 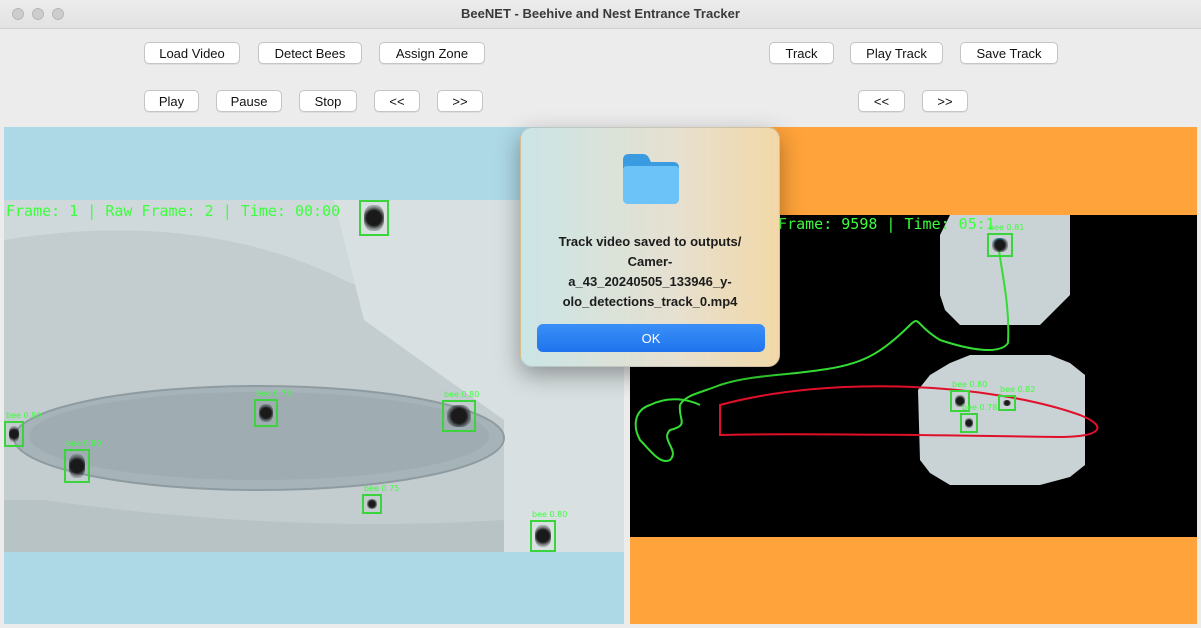 I want to click on prev-frame-button: <<, so click(x=397, y=101).